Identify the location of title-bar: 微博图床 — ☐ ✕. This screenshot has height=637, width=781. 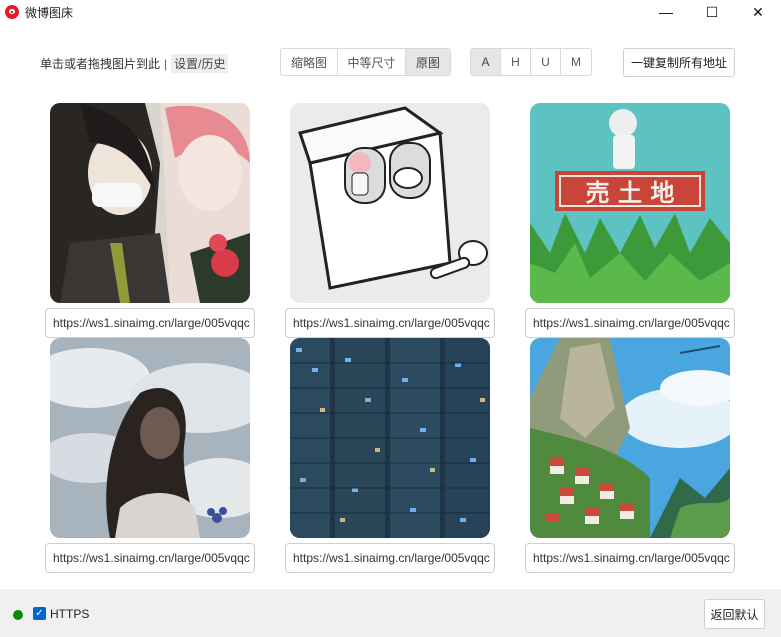
(390, 12).